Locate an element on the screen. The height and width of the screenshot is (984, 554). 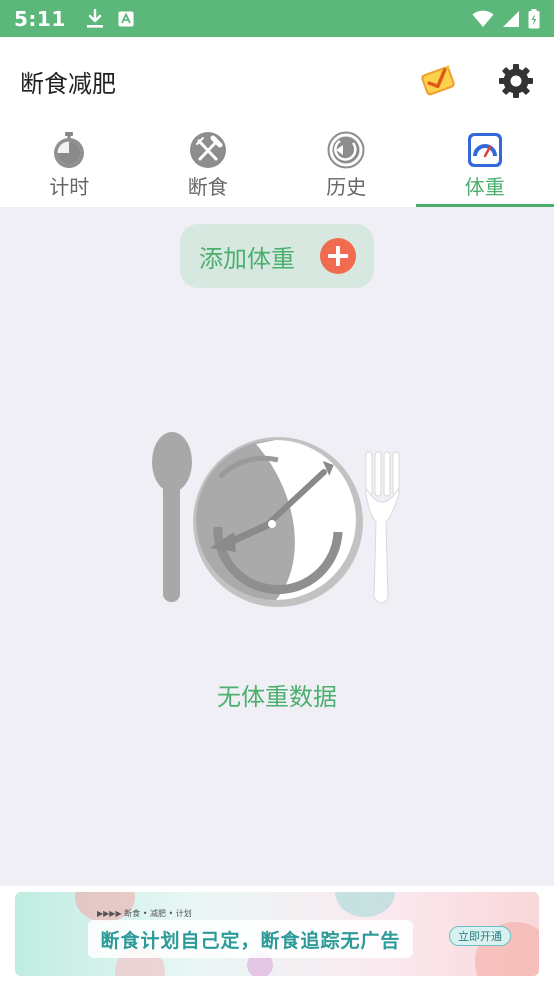
tab-label: 计时 is located at coordinates (69, 187).